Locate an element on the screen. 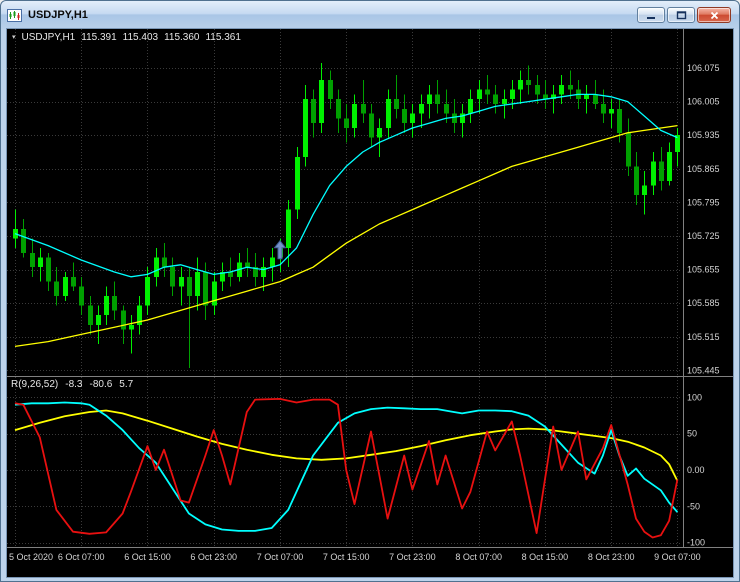 Image resolution: width=740 pixels, height=582 pixels. maximize-icon is located at coordinates (681, 15).